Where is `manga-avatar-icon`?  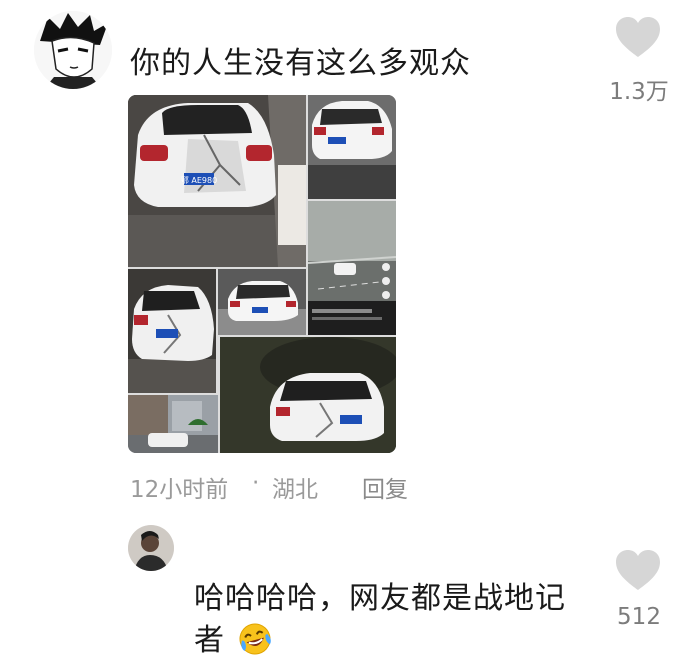
manga-avatar-icon is located at coordinates (73, 50).